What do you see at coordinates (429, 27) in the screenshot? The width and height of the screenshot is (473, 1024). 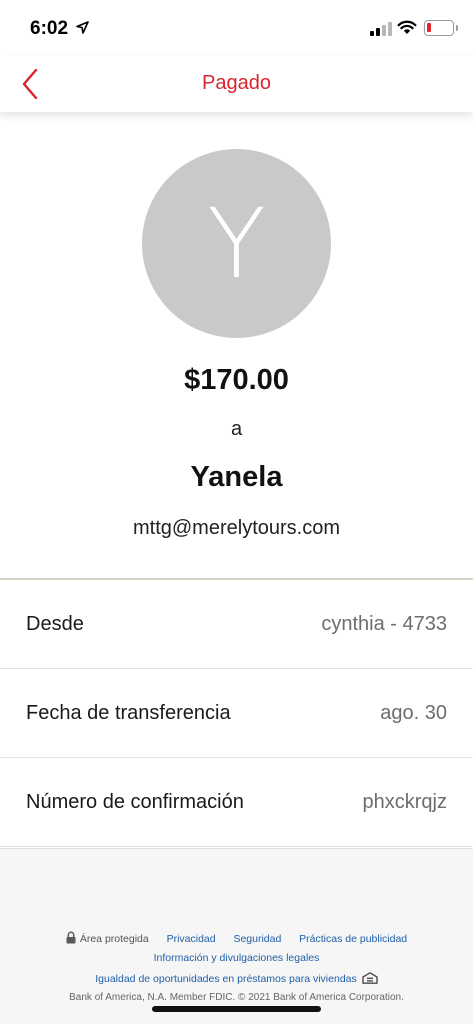 I see `battery-level` at bounding box center [429, 27].